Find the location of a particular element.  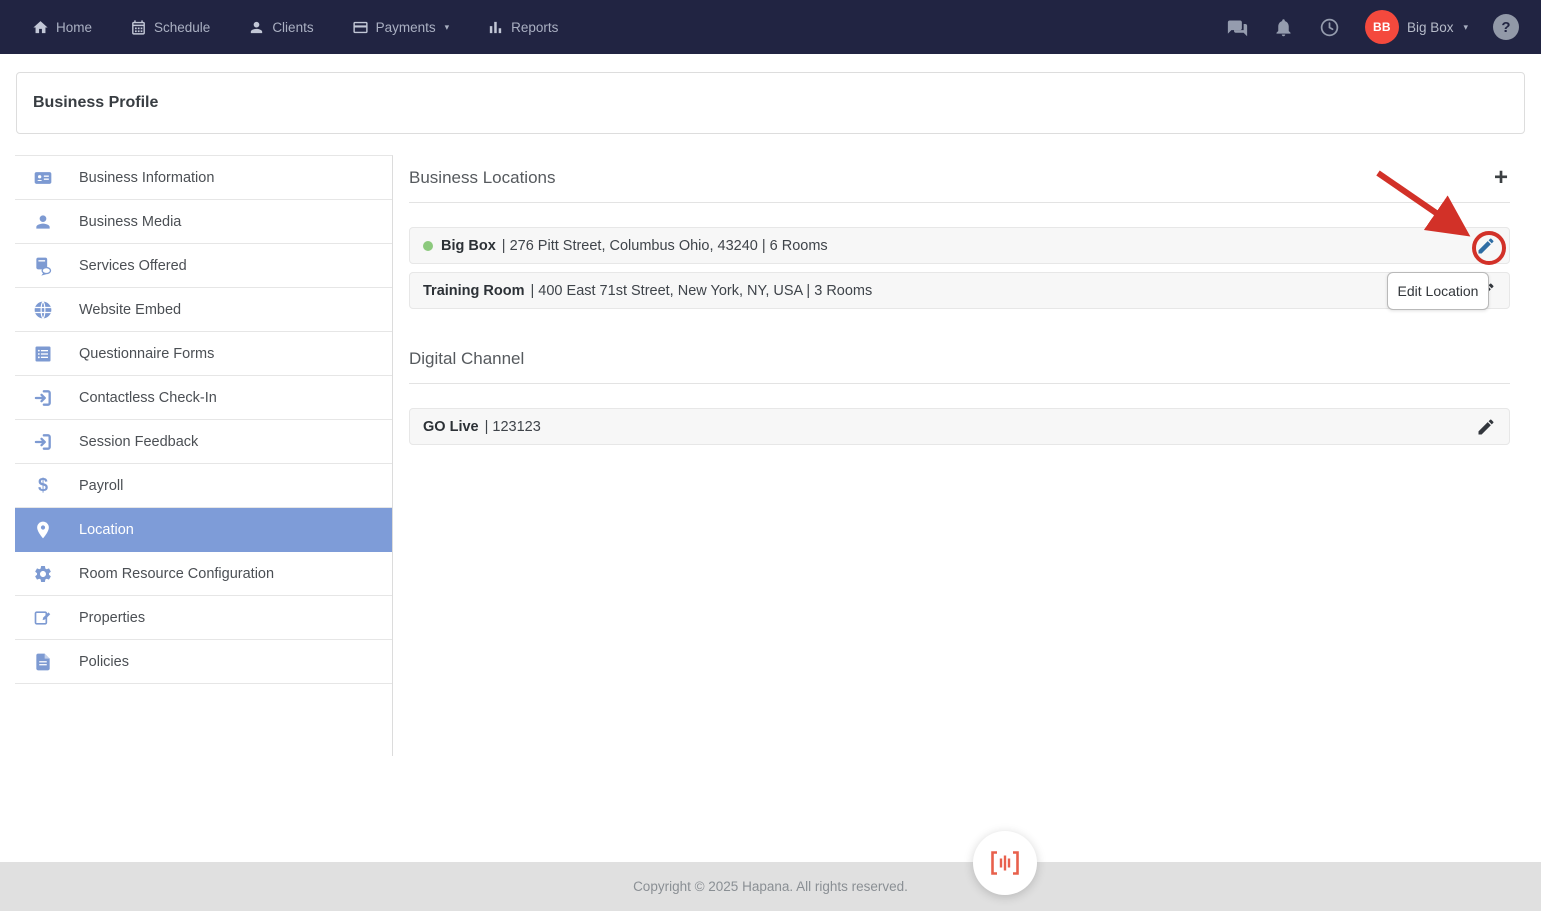

account-menu: BB Big Box ▾ is located at coordinates (1416, 27).